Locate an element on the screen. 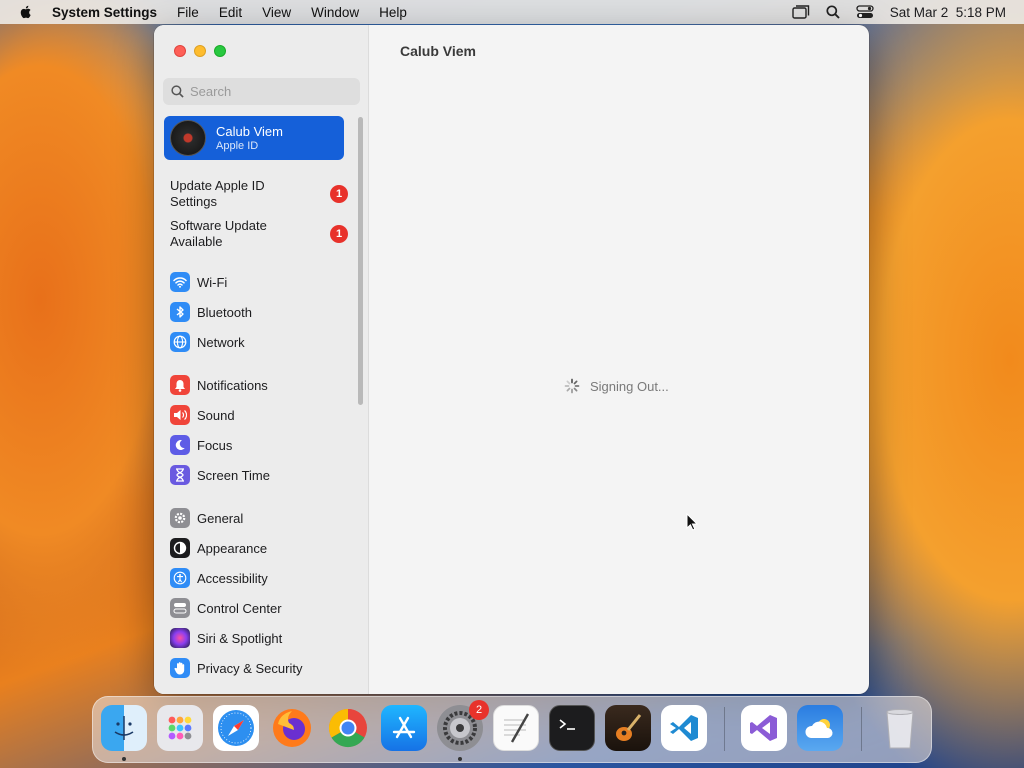 This screenshot has height=768, width=1024. menu-window: Window is located at coordinates (335, 12).